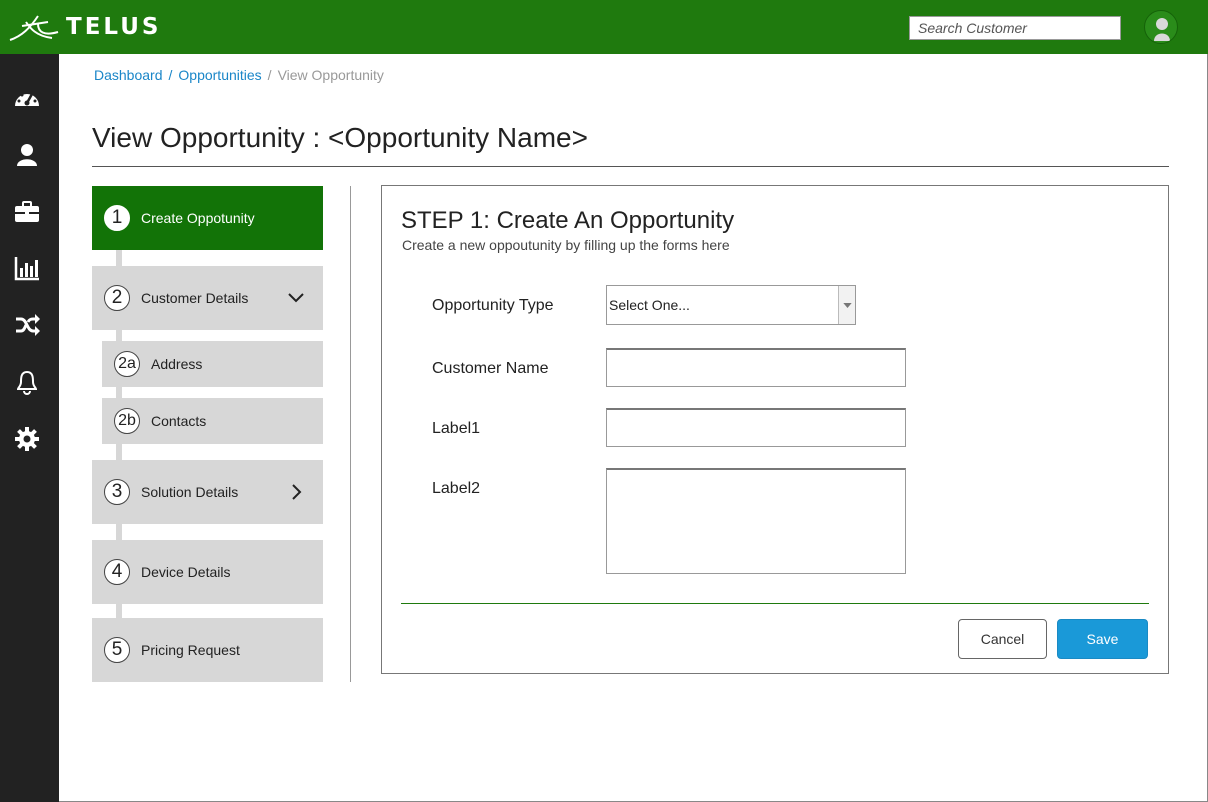 The height and width of the screenshot is (802, 1208). What do you see at coordinates (27, 439) in the screenshot?
I see `gear-icon` at bounding box center [27, 439].